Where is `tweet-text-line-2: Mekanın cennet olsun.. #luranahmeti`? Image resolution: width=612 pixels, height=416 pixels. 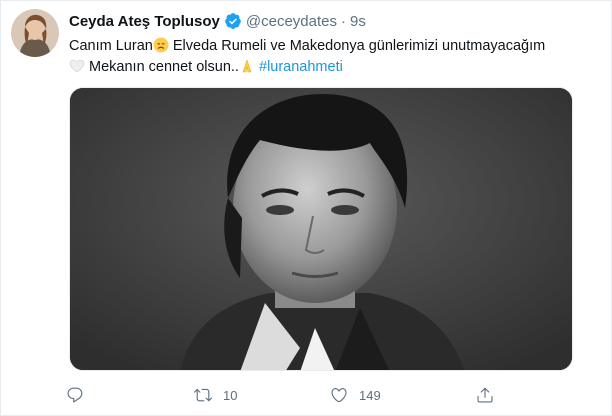 tweet-text-line-2: Mekanın cennet olsun.. #luranahmeti is located at coordinates (329, 67).